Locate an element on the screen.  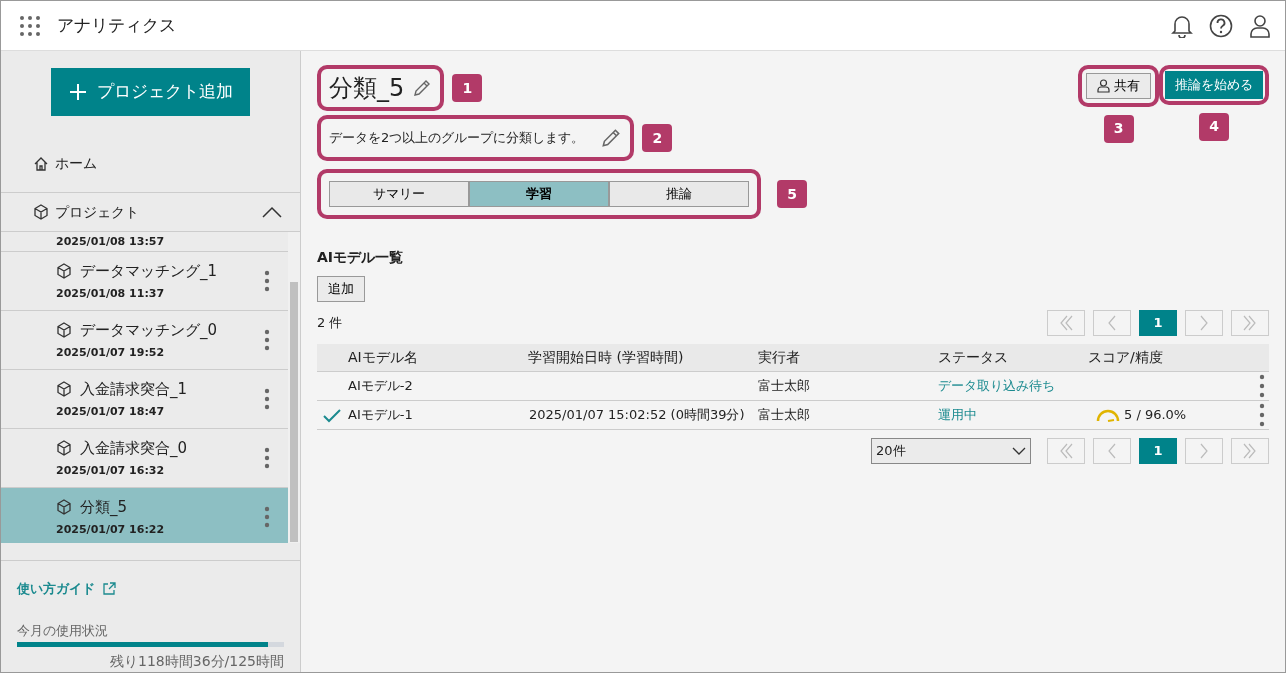
app-title: アナリティクス is located at coordinates (116, 25).